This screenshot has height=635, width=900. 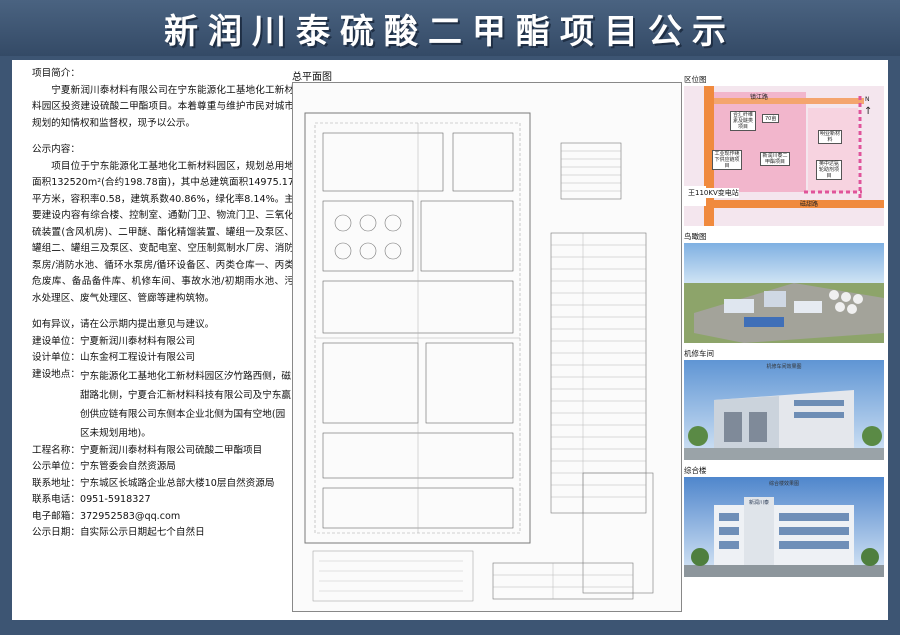 I want to click on office-building-sign: 新润川泰, so click(x=758, y=503).